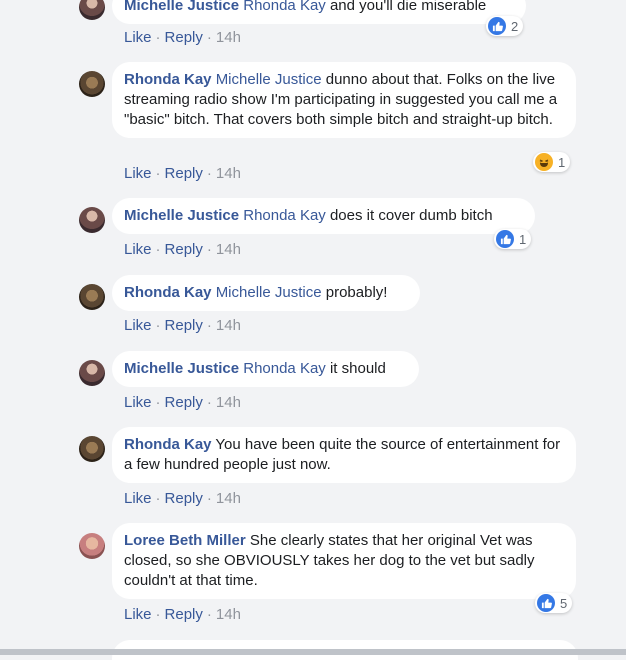  I want to click on comment-text: does it cover dumb bitch, so click(411, 215).